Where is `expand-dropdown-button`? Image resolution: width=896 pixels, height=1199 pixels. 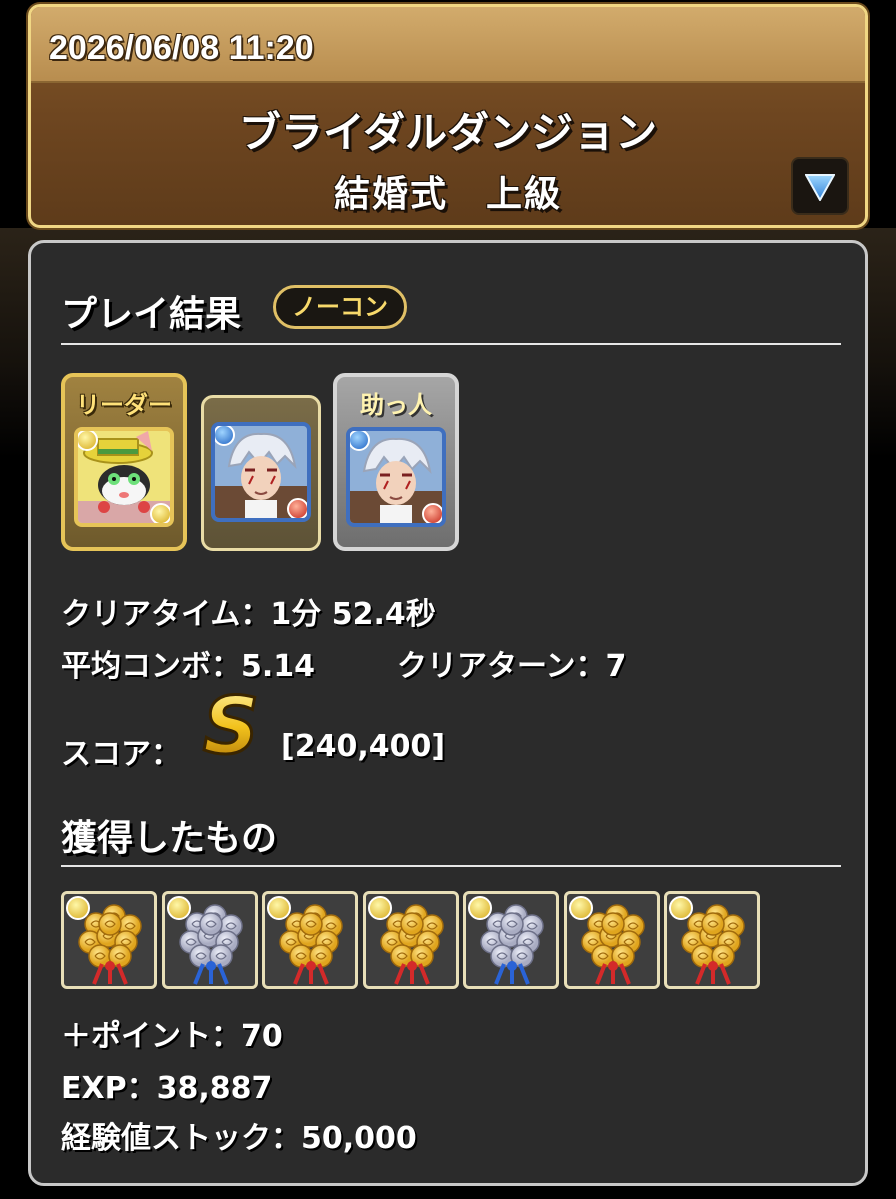
expand-dropdown-button is located at coordinates (820, 186).